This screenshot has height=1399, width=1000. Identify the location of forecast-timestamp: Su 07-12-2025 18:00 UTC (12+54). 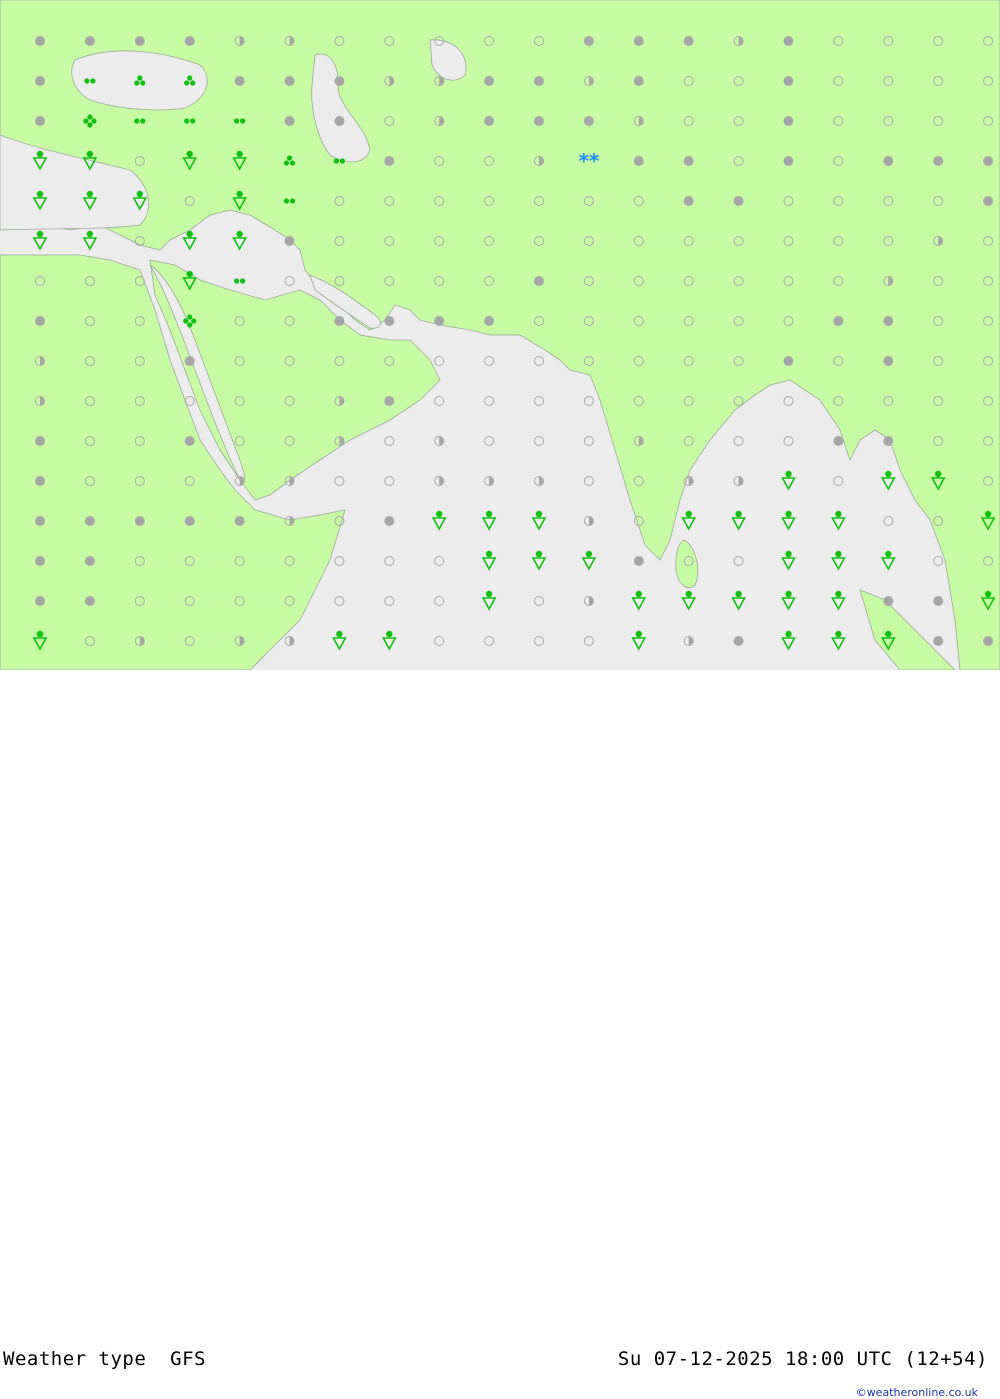
(802, 1359).